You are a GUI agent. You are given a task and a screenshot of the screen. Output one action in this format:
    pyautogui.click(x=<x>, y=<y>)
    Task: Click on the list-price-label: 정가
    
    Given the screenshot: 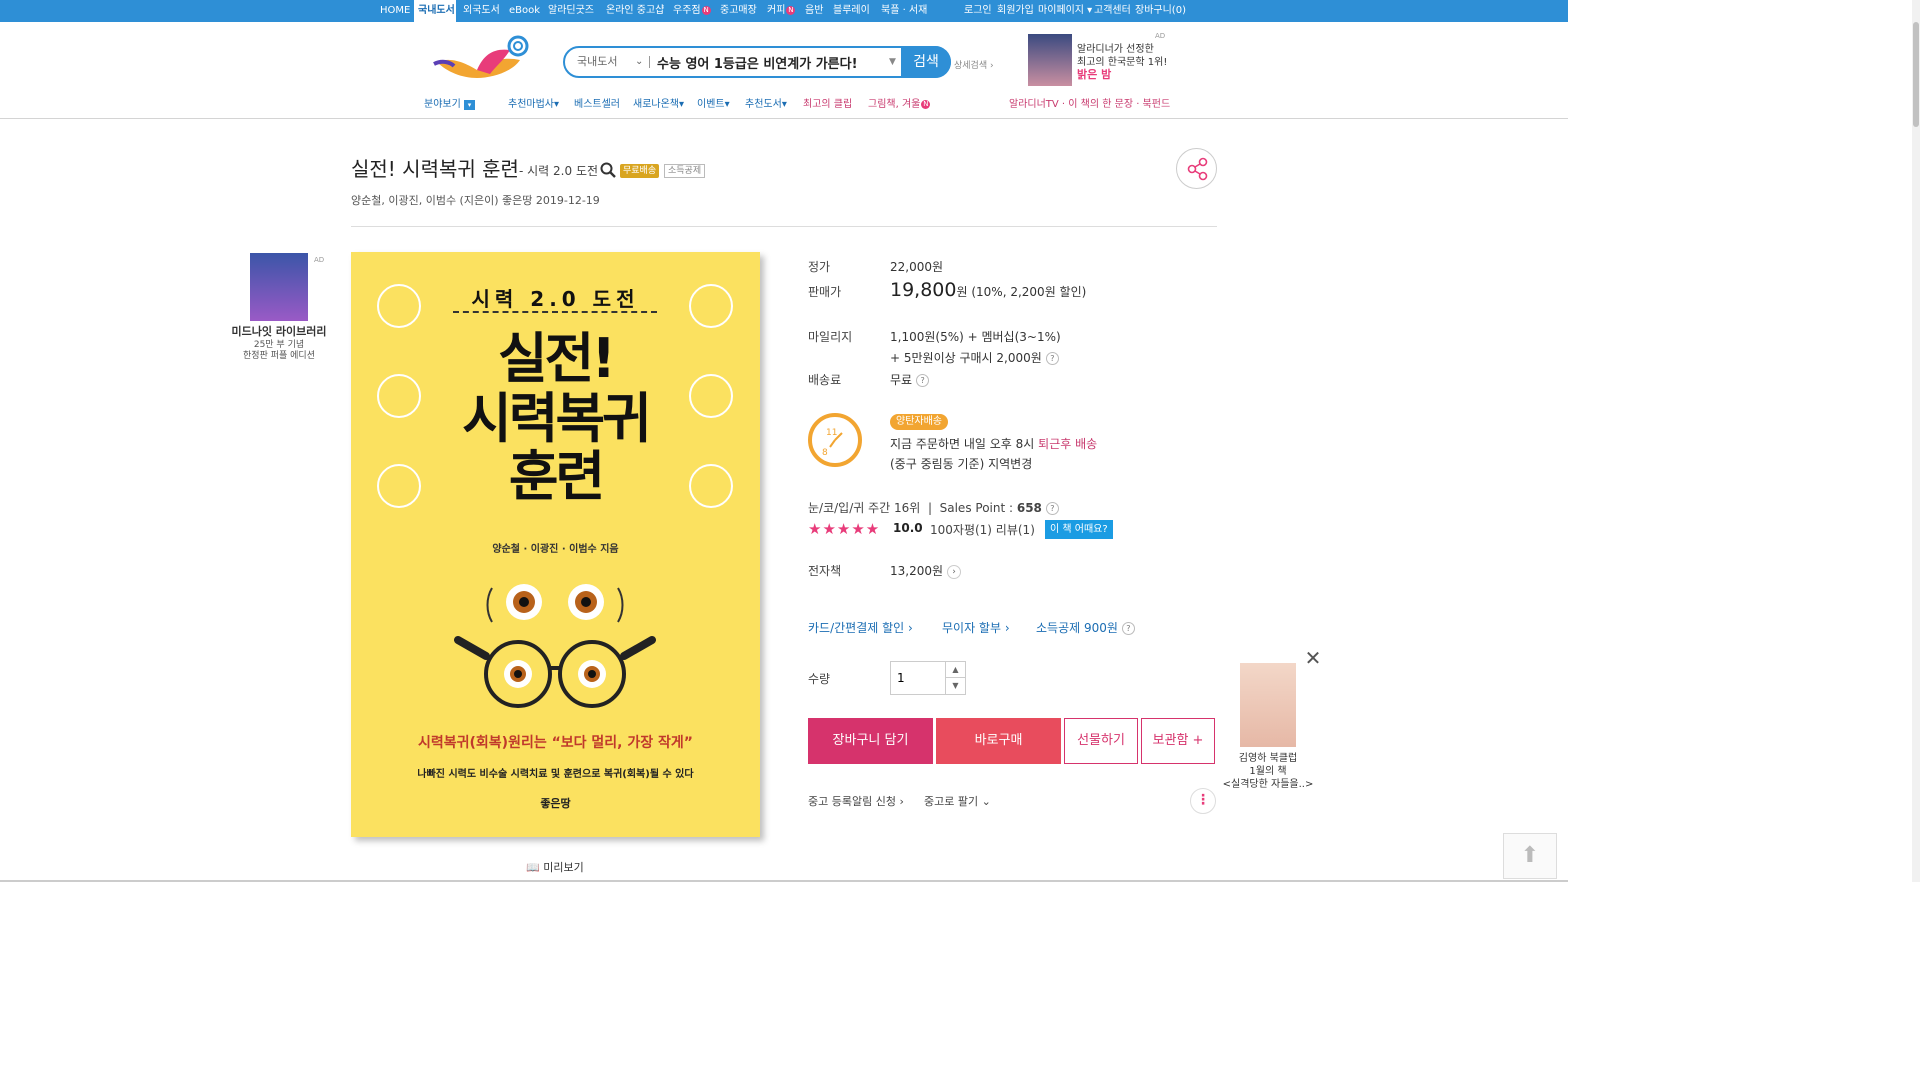 What is the action you would take?
    pyautogui.click(x=819, y=267)
    